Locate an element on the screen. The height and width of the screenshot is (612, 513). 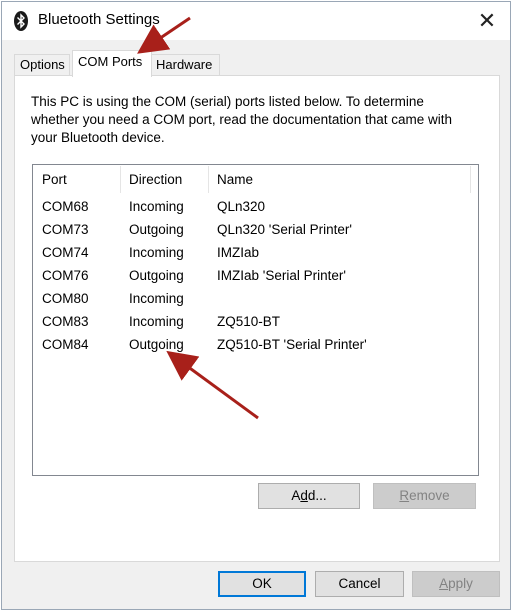
port-cell: COM80 is located at coordinates (65, 298).